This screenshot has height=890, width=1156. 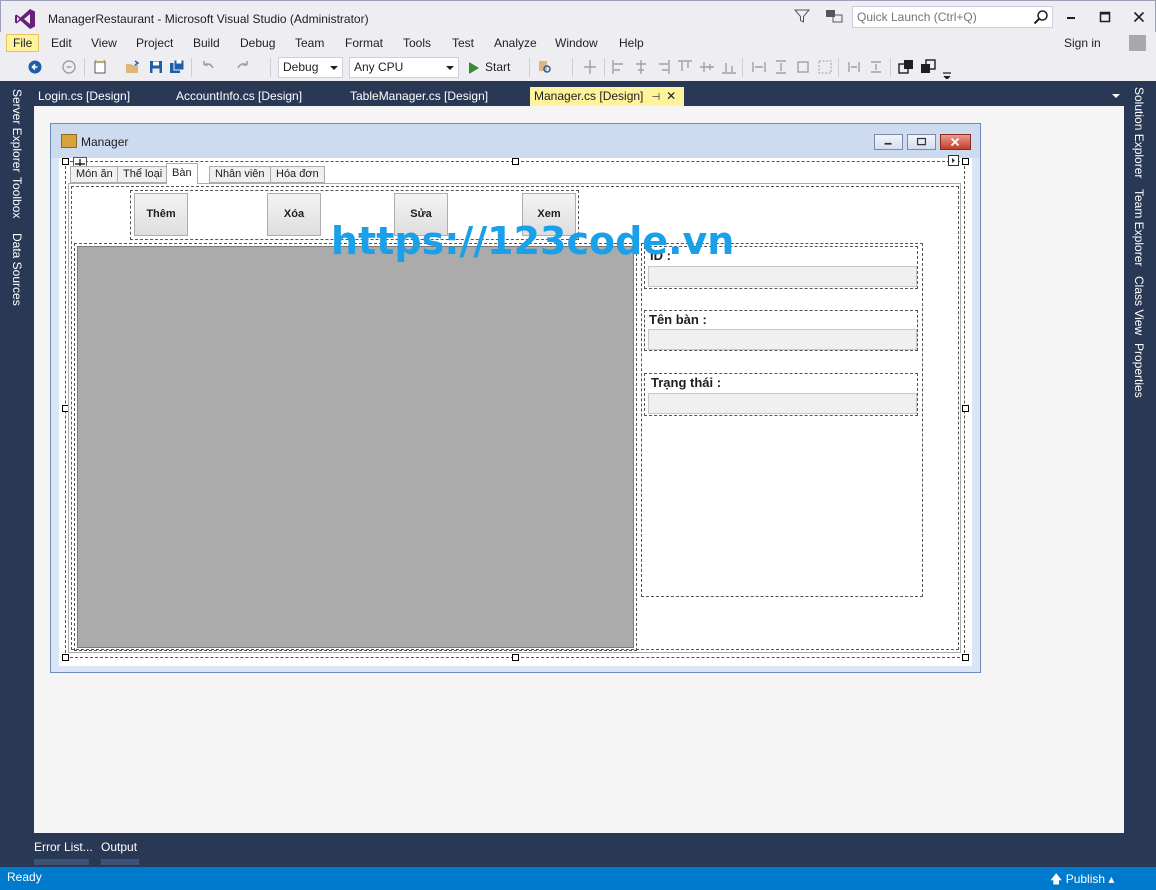 What do you see at coordinates (417, 43) in the screenshot?
I see `menu-tools: Tools` at bounding box center [417, 43].